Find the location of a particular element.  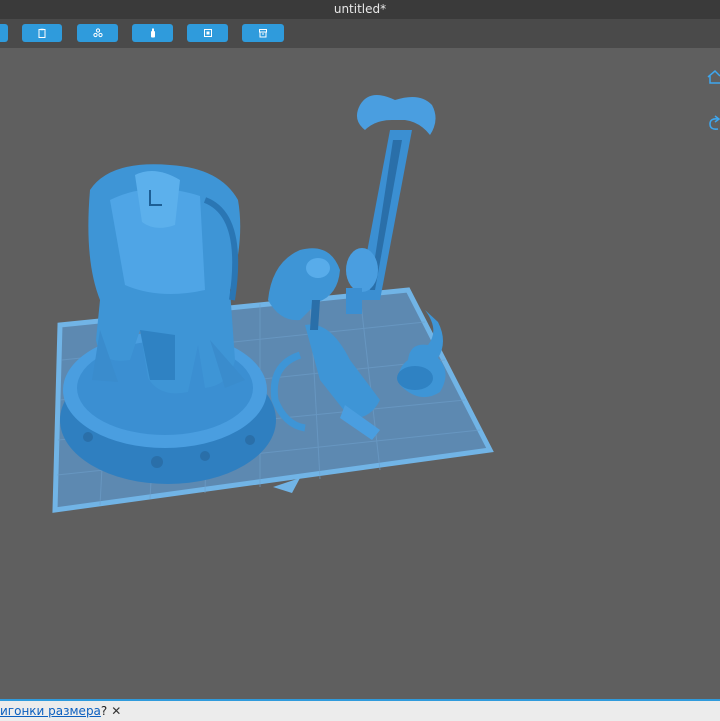

toolbar is located at coordinates (360, 34).